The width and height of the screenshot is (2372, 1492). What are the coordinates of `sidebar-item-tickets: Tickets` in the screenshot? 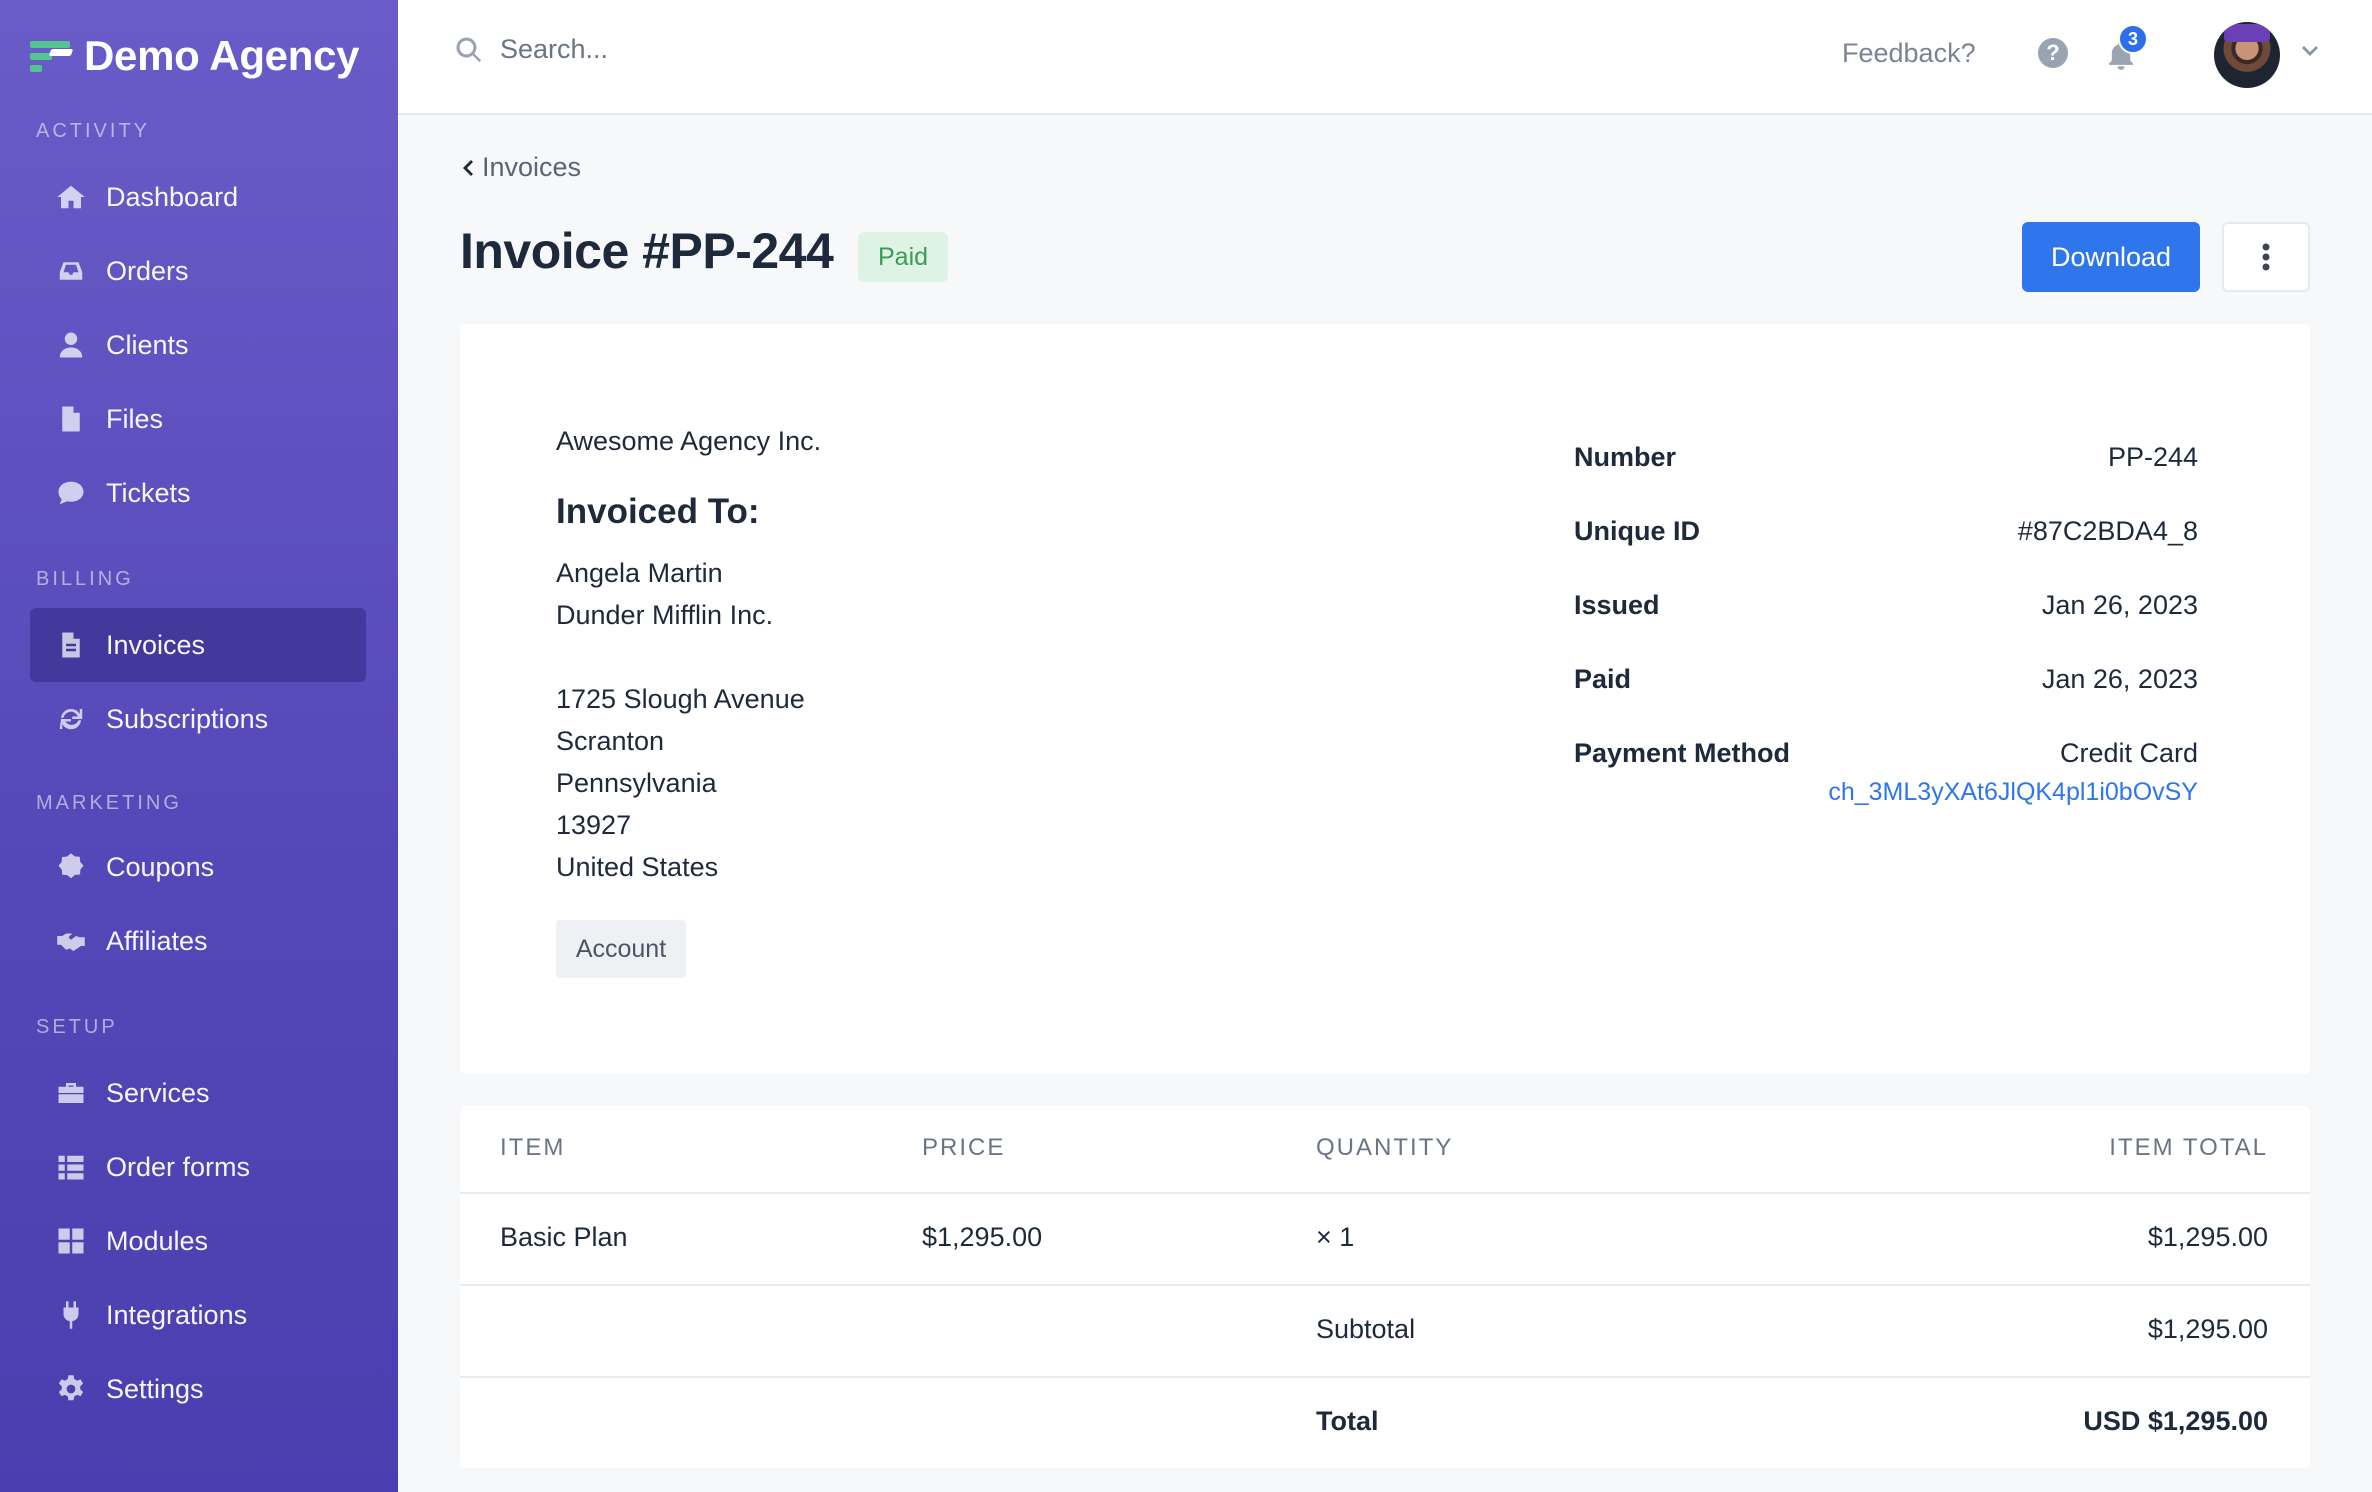 It's located at (198, 493).